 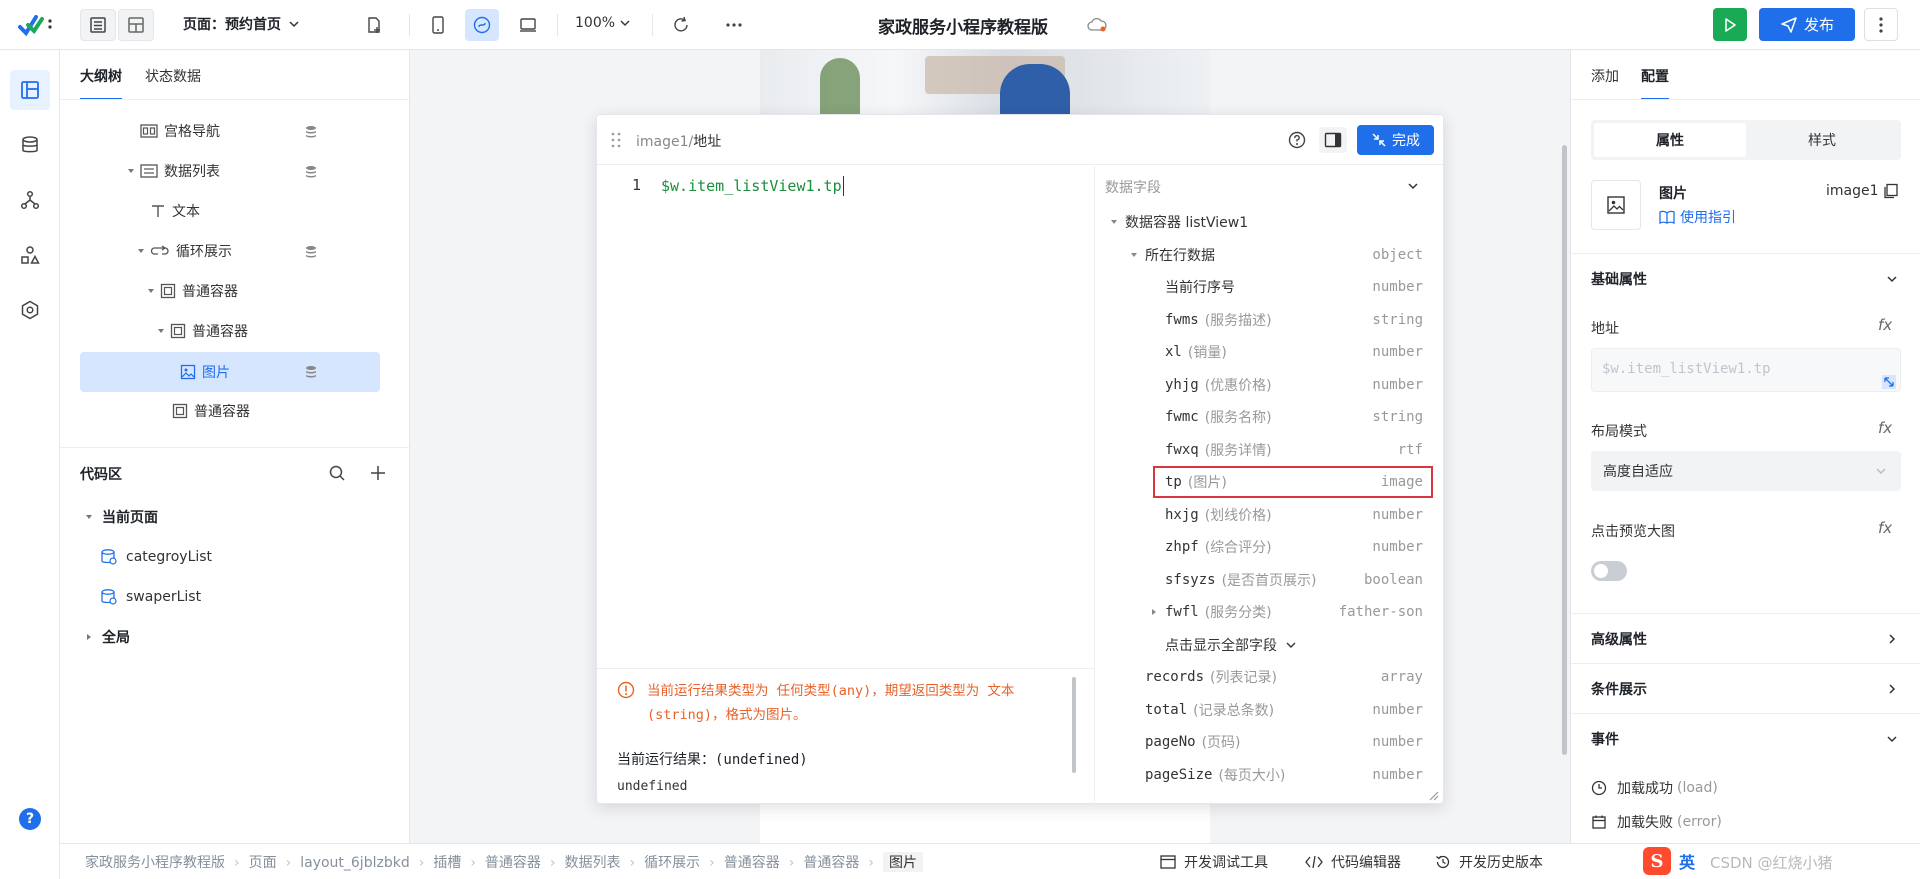 What do you see at coordinates (1730, 24) in the screenshot?
I see `run-button` at bounding box center [1730, 24].